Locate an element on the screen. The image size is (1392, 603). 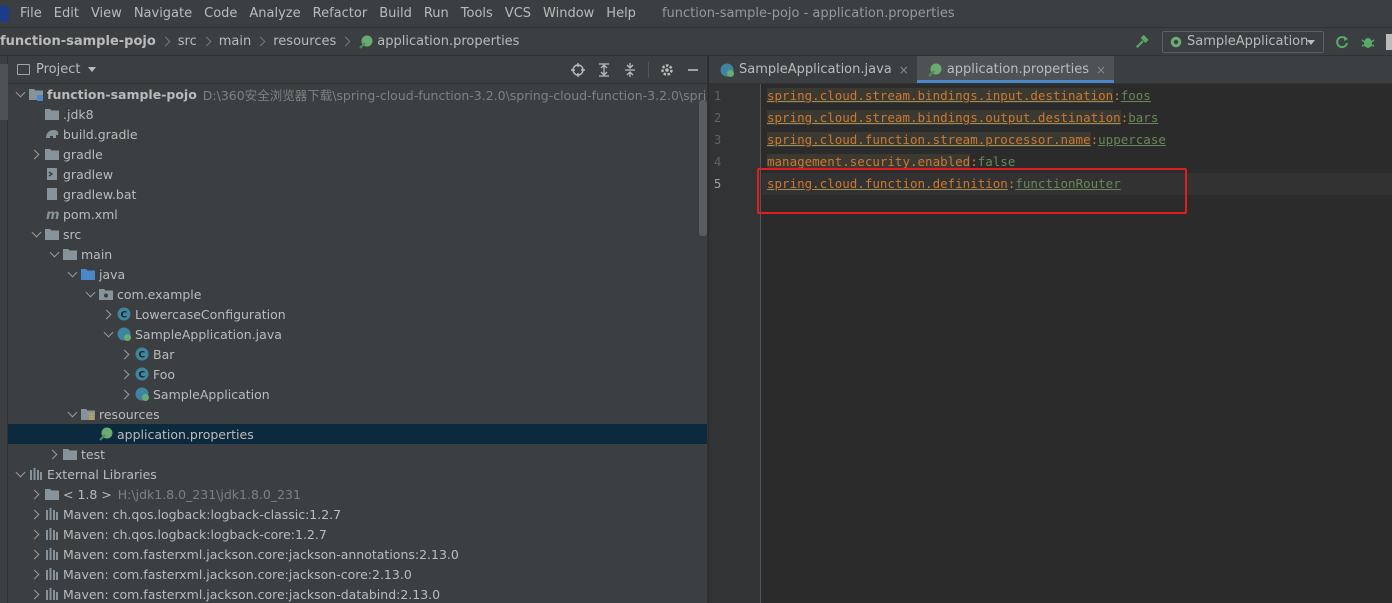
breadcrumb-main: main is located at coordinates (235, 41).